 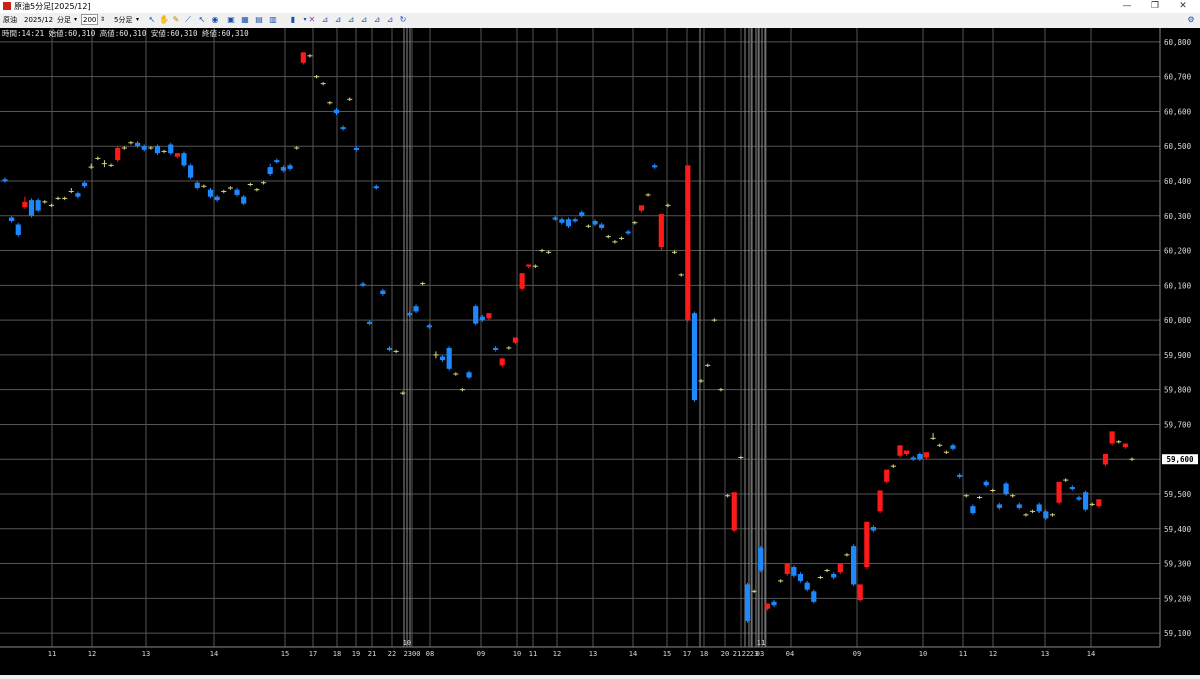 What do you see at coordinates (245, 20) in the screenshot?
I see `grid-icon: ▦` at bounding box center [245, 20].